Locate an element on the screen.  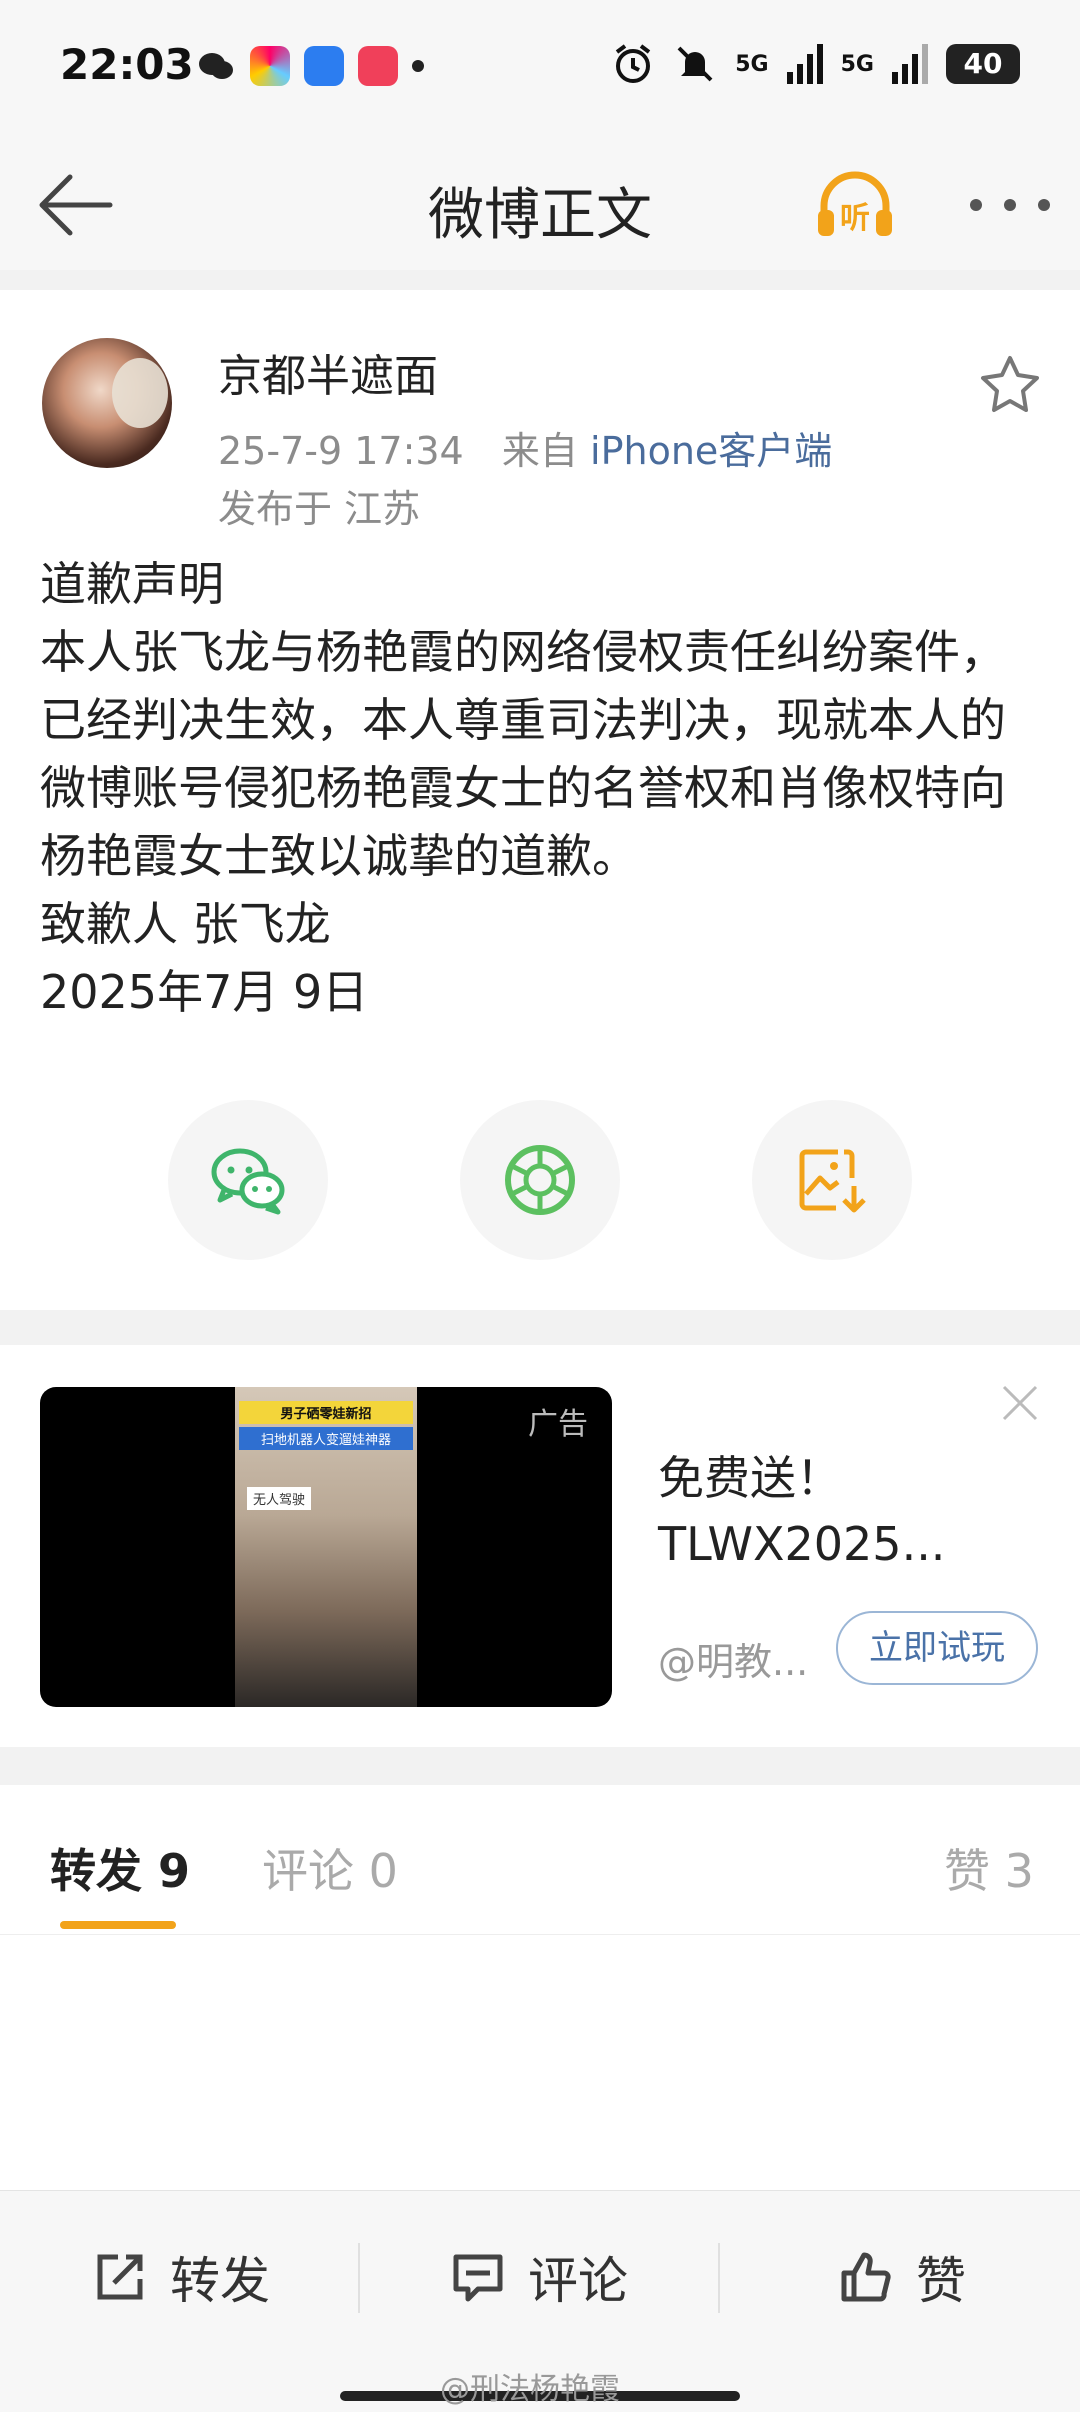
tab-comments: 评论 0 is located at coordinates (330, 1868).